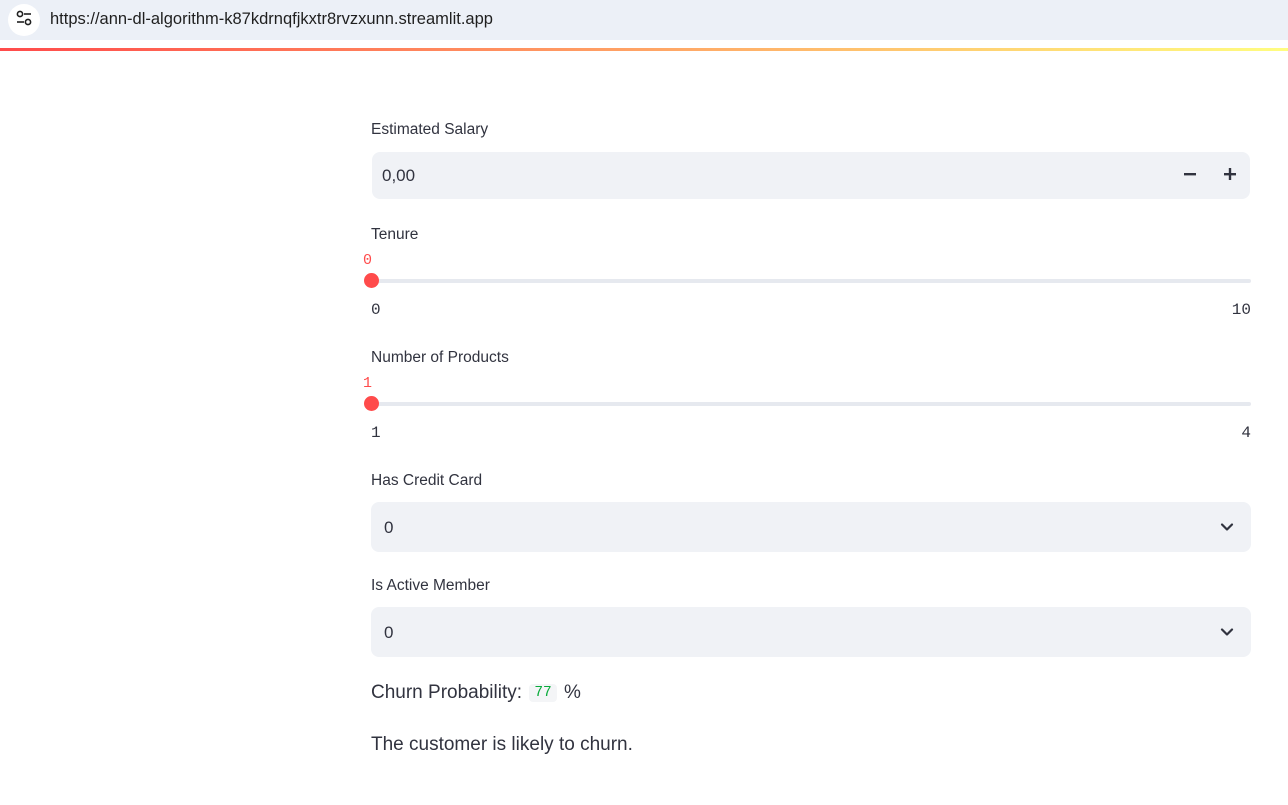 This screenshot has height=805, width=1288. I want to click on churn-probability-label: Churn Probability:, so click(447, 692).